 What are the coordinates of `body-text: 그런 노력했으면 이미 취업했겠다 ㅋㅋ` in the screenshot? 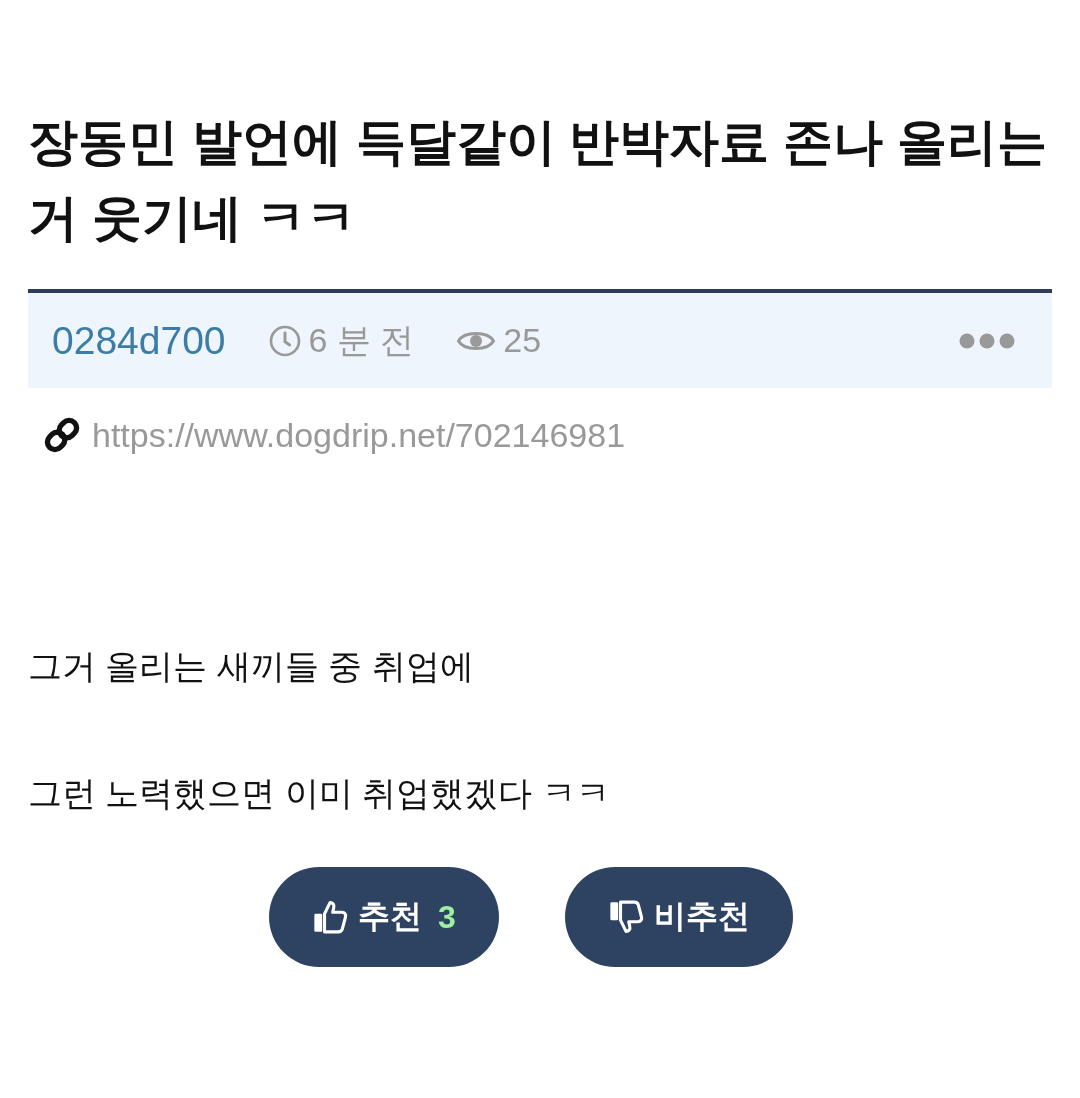 It's located at (319, 793).